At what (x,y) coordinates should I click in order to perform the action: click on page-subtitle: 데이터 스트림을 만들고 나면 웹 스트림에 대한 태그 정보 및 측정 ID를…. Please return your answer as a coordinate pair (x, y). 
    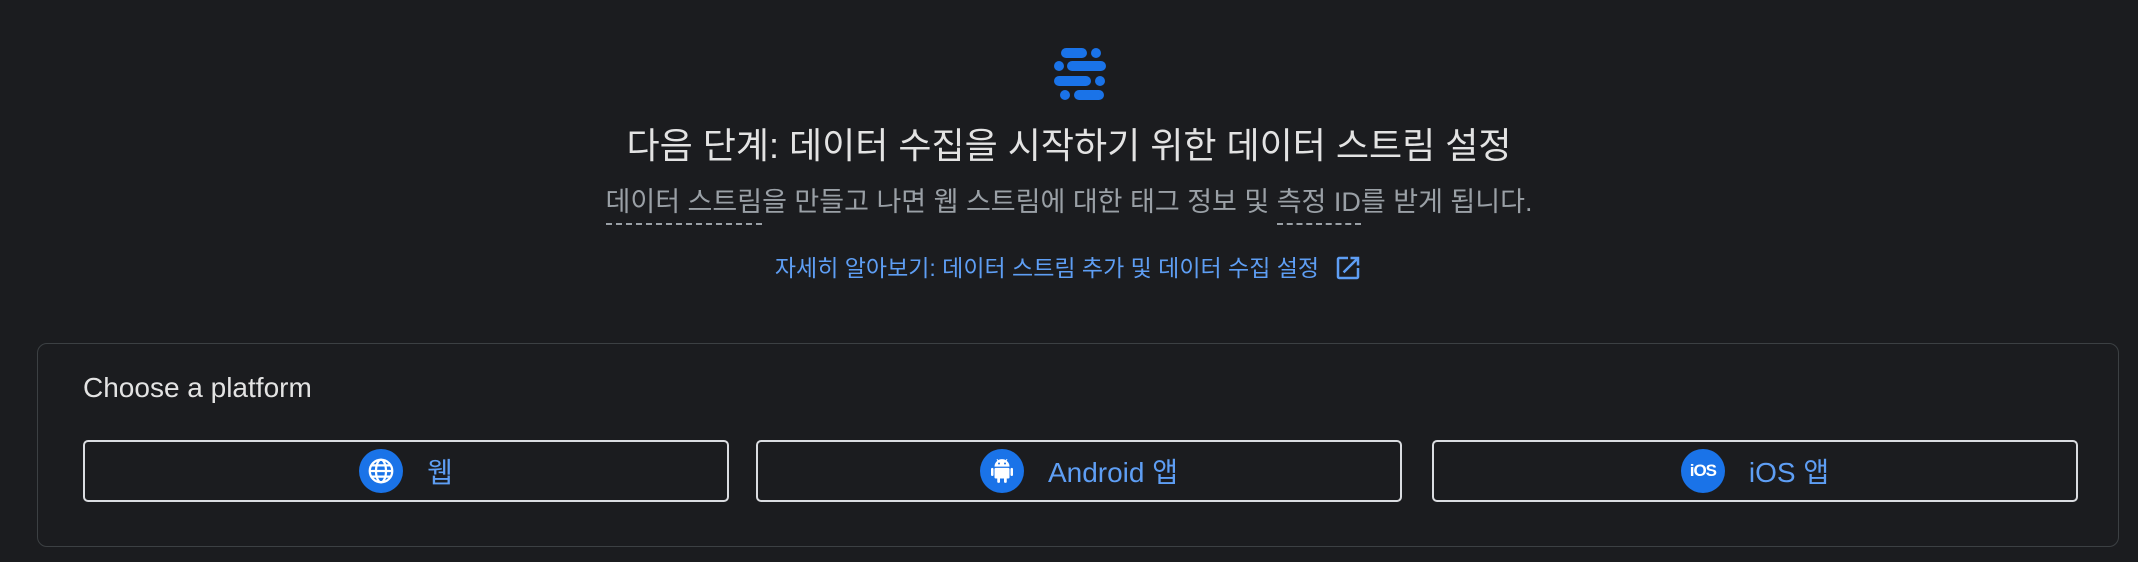
    Looking at the image, I should click on (1069, 204).